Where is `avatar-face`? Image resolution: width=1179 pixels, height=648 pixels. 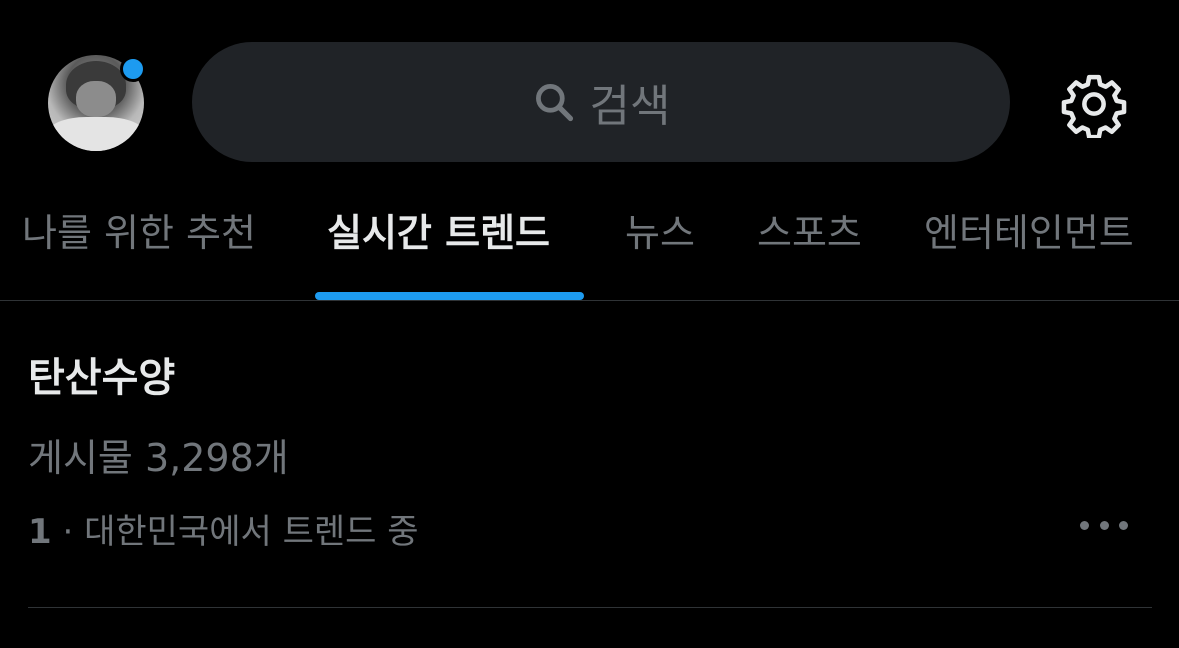
avatar-face is located at coordinates (96, 99).